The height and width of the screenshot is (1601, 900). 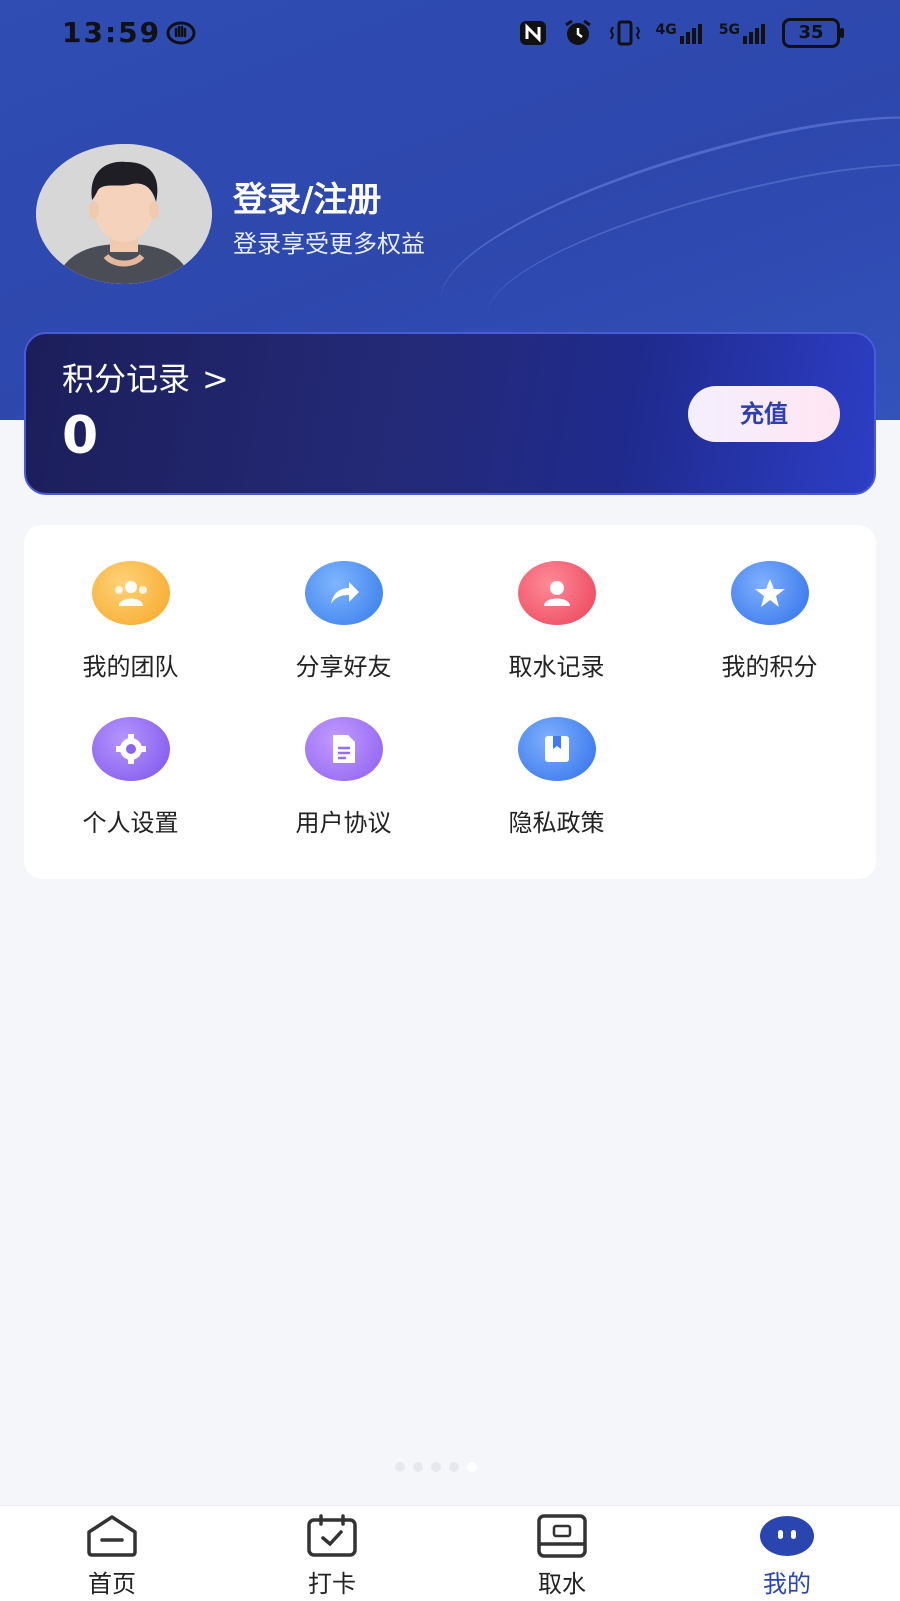 I want to click on tab-label: 打卡, so click(x=332, y=1584).